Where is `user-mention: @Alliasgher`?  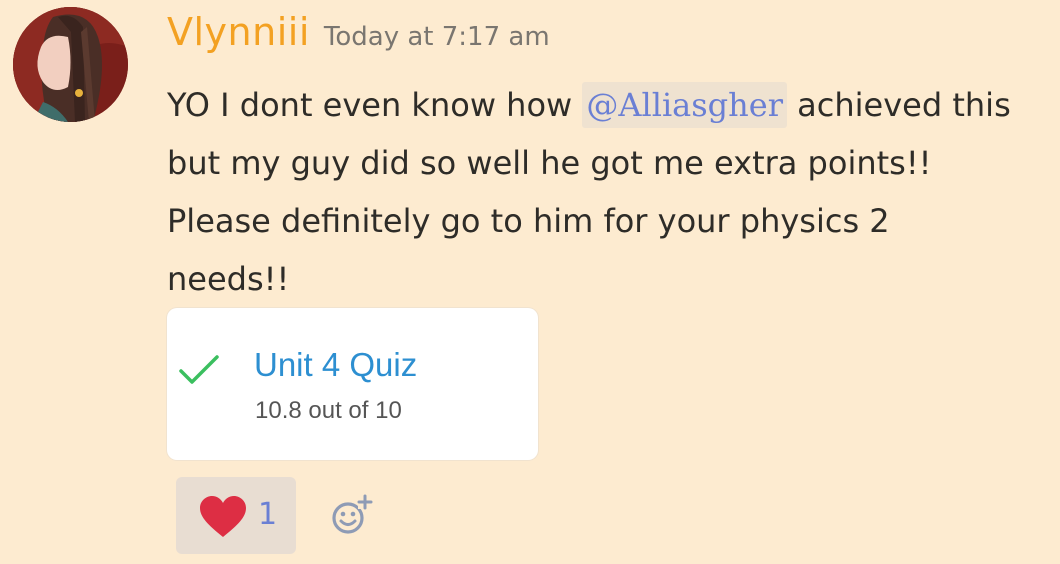
user-mention: @Alliasgher is located at coordinates (684, 105).